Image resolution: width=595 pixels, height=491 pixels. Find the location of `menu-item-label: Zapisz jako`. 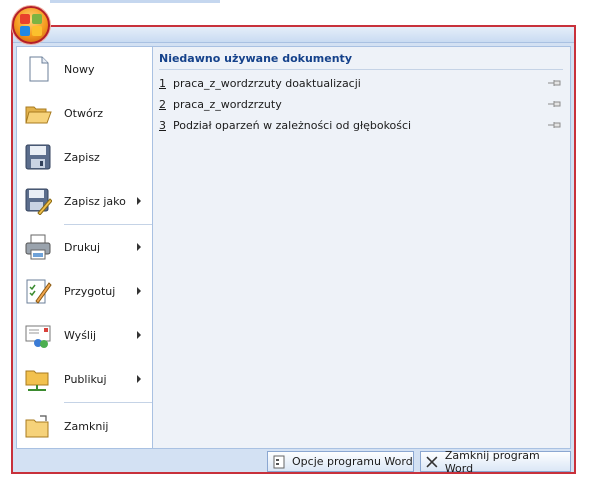

menu-item-label: Zapisz jako is located at coordinates (95, 201).